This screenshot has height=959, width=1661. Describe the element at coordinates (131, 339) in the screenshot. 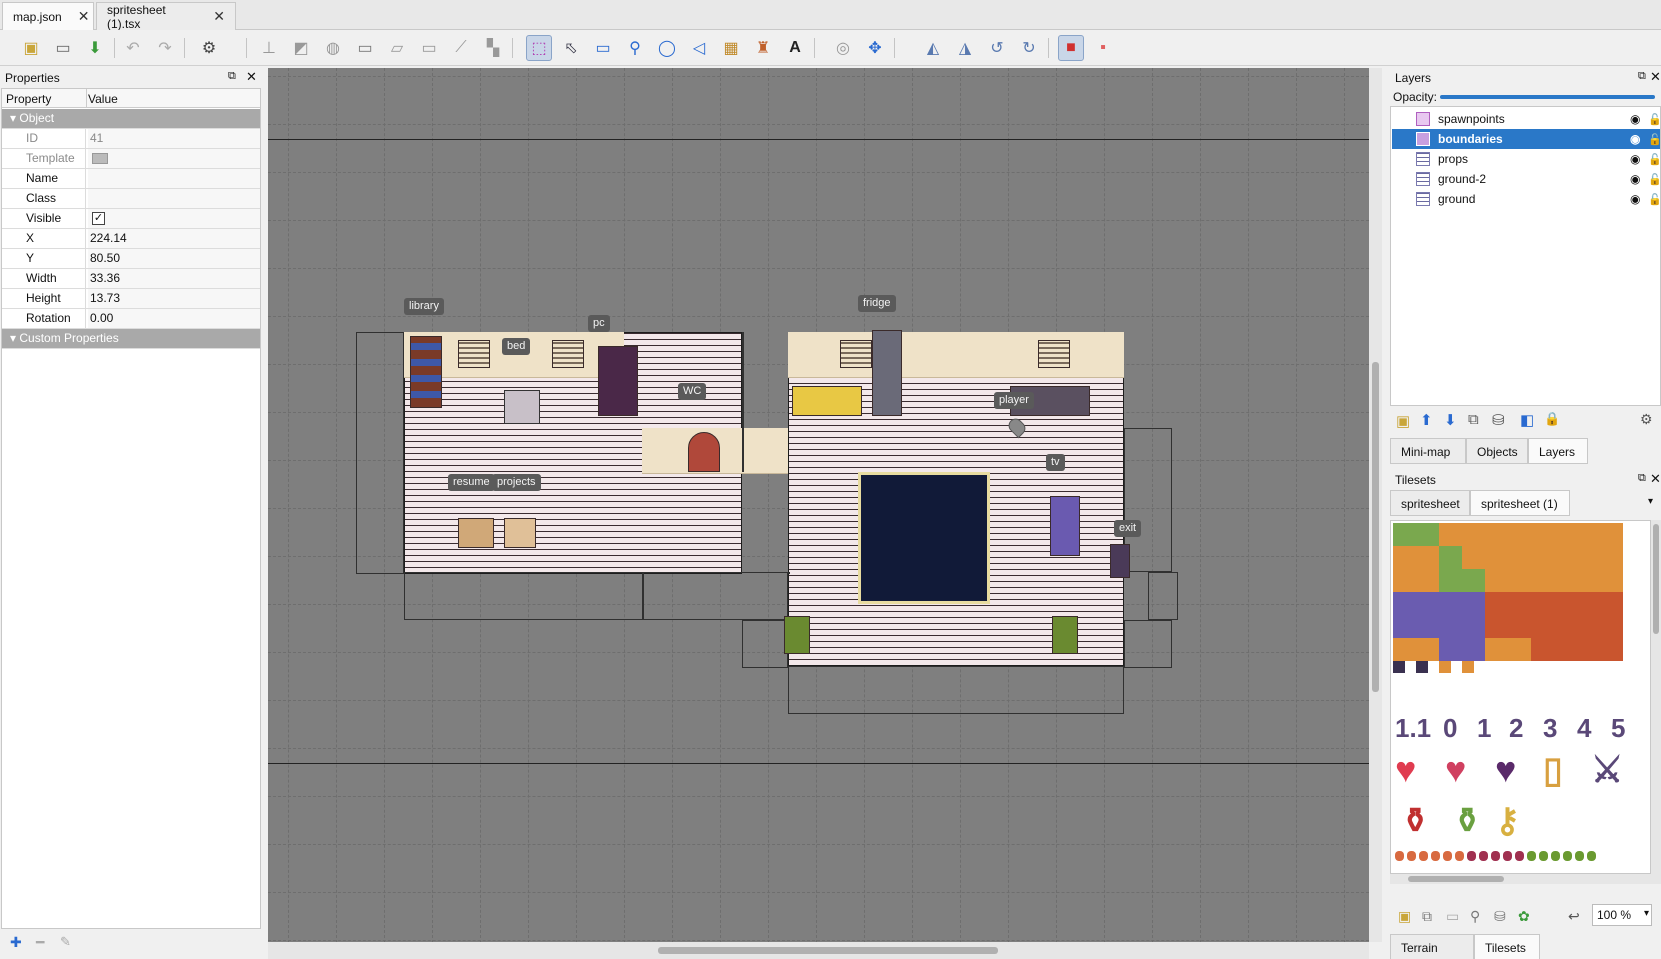

I see `group-custom-properties: ▾ Custom Properties` at that location.